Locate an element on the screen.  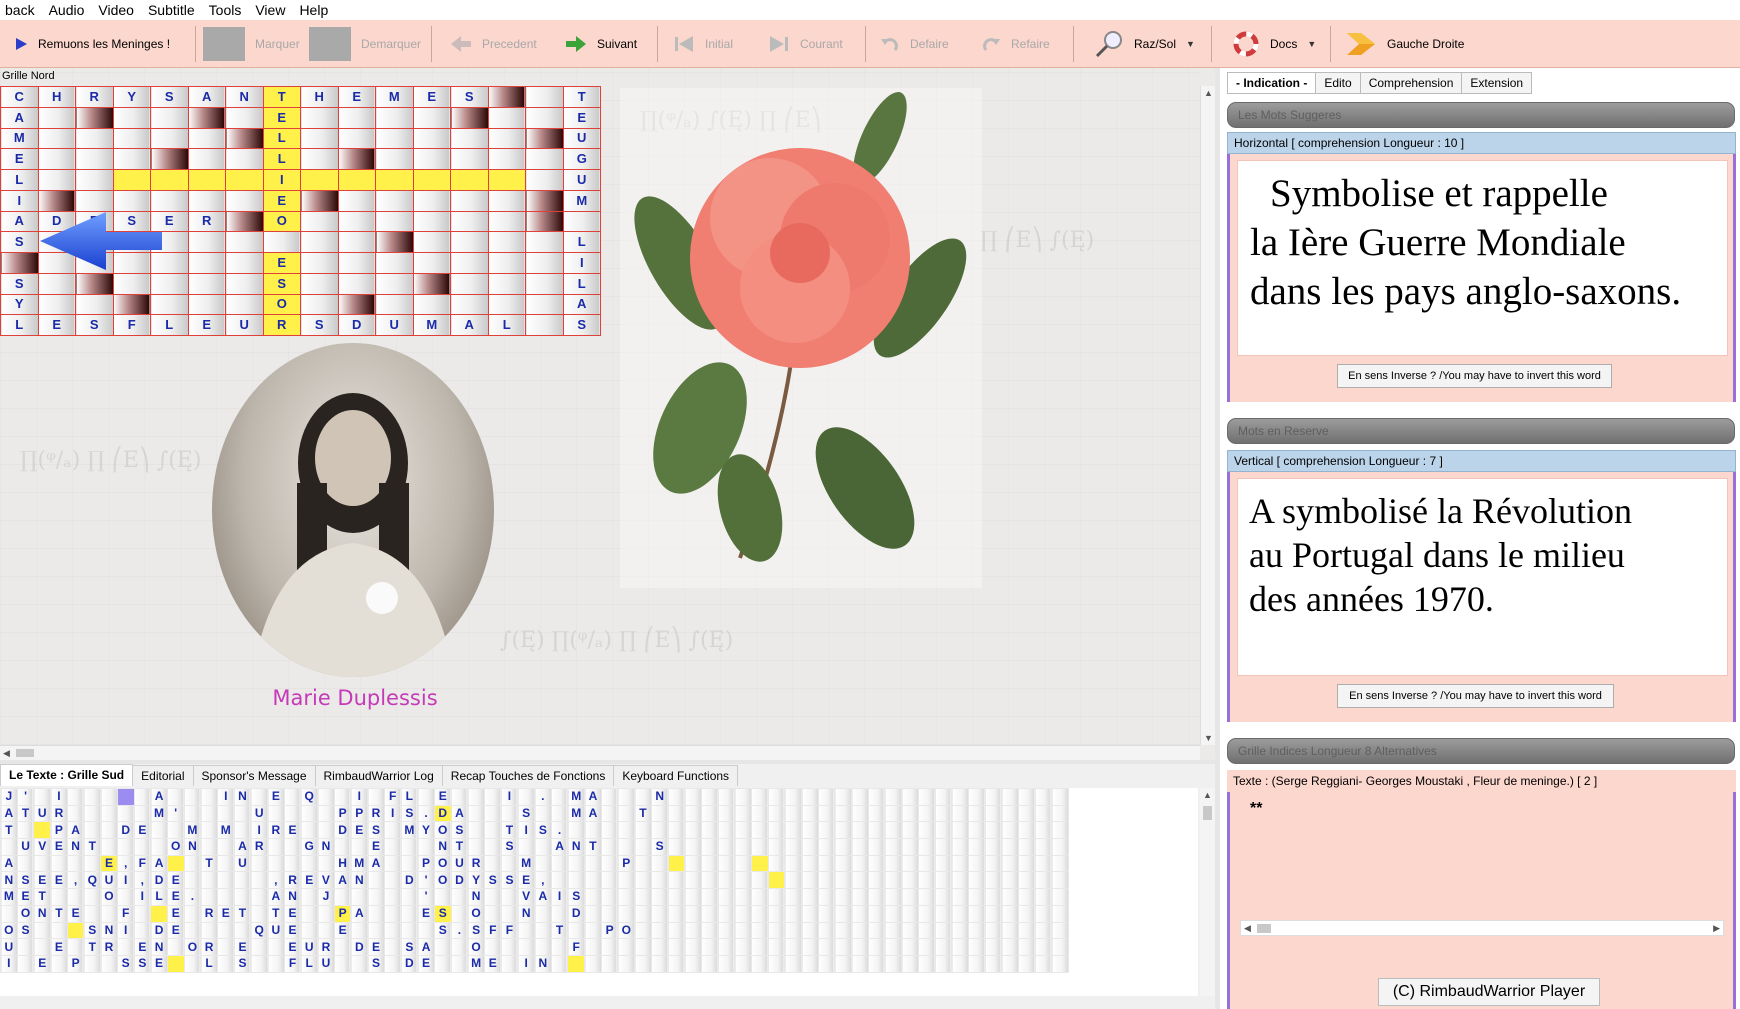
menu-item: Help is located at coordinates (315, 10).